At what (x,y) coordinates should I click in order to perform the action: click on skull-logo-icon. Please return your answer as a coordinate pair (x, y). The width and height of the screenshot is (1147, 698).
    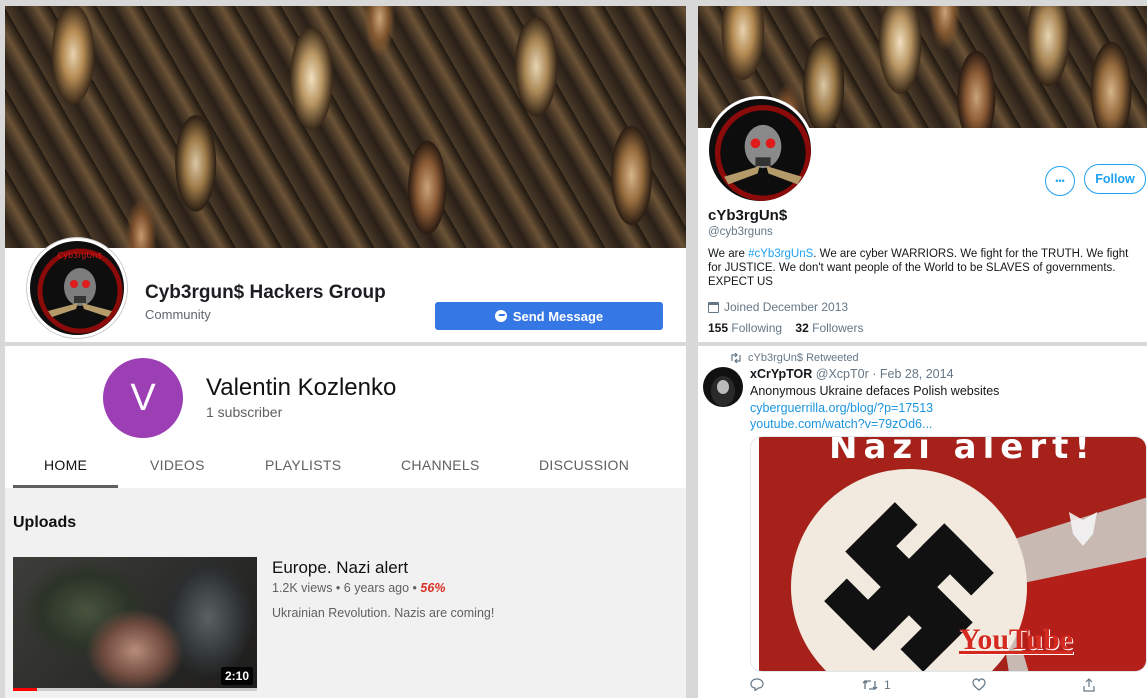
    Looking at the image, I should click on (762, 152).